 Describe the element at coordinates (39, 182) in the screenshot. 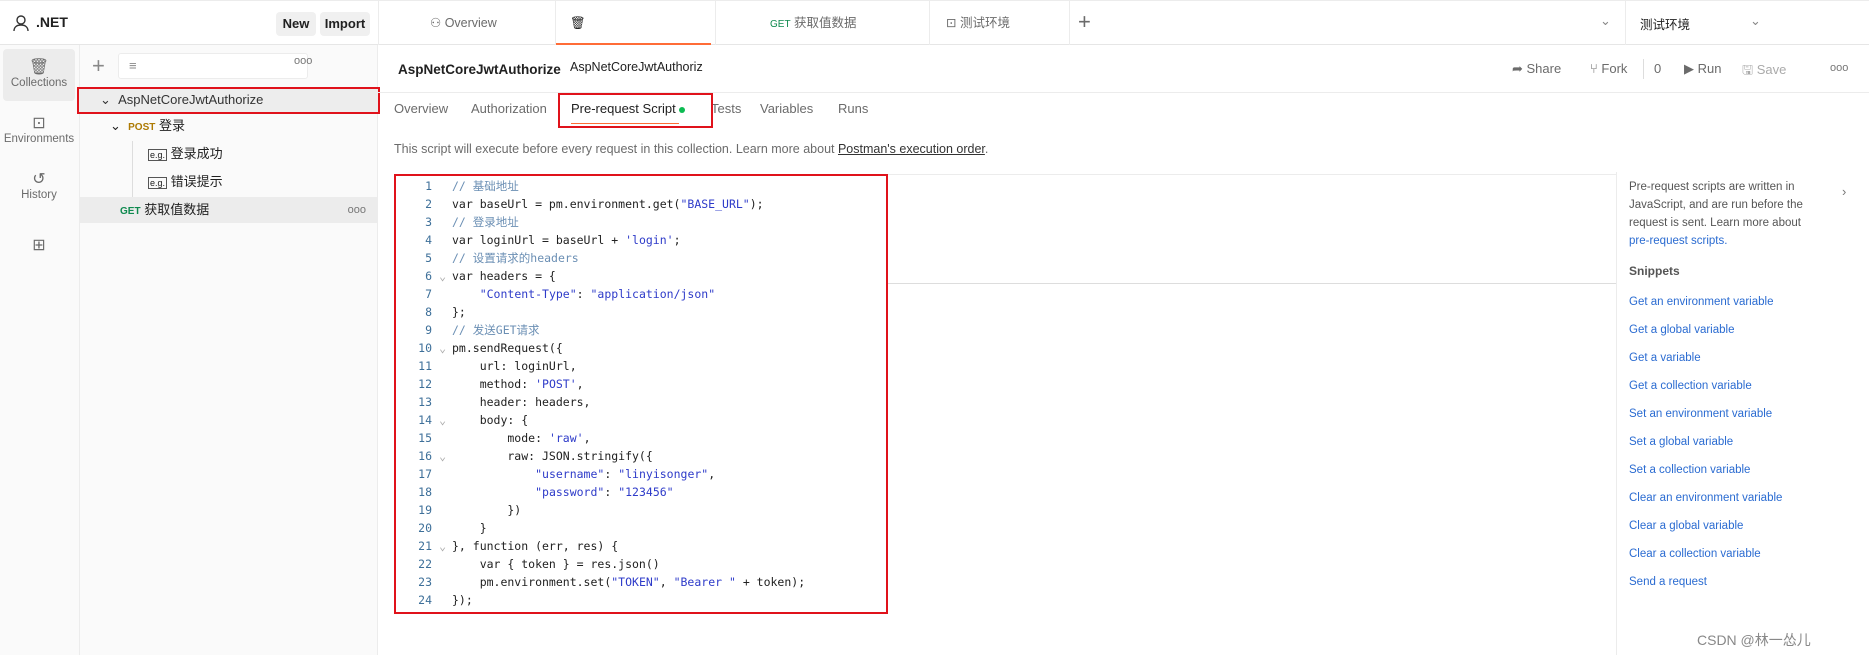

I see `rail-history: ↺ History` at that location.